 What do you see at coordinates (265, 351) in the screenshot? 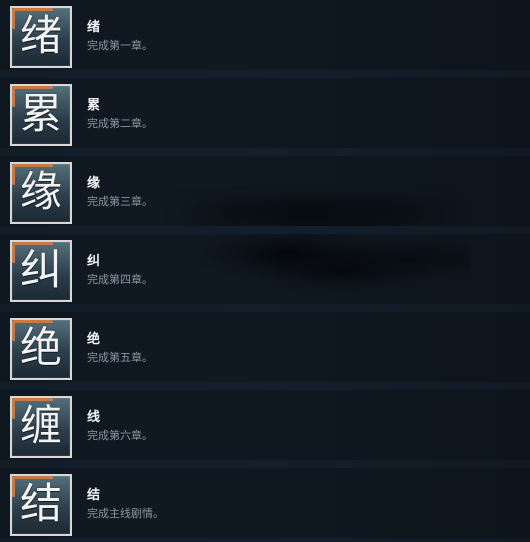
I see `achievement-row: 绝 绝 完成第五章。` at bounding box center [265, 351].